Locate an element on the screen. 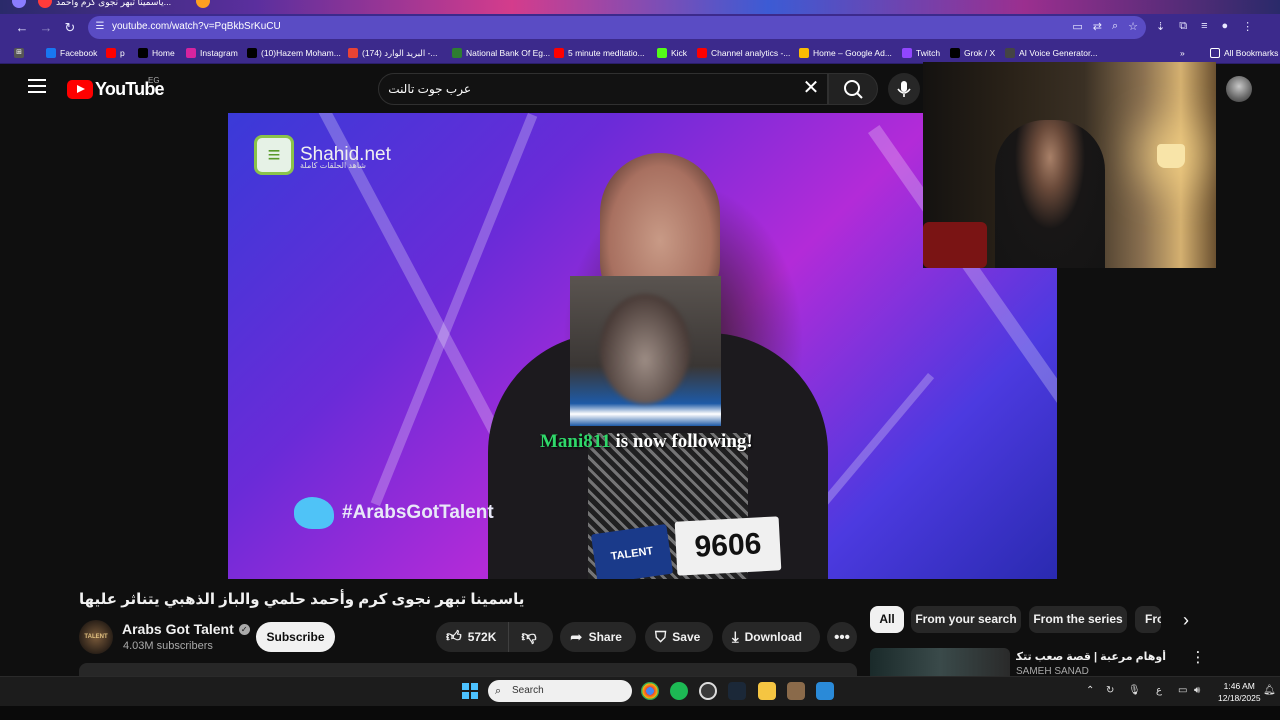 Image resolution: width=1280 pixels, height=720 pixels. bookmark-label: Instagram is located at coordinates (219, 53).